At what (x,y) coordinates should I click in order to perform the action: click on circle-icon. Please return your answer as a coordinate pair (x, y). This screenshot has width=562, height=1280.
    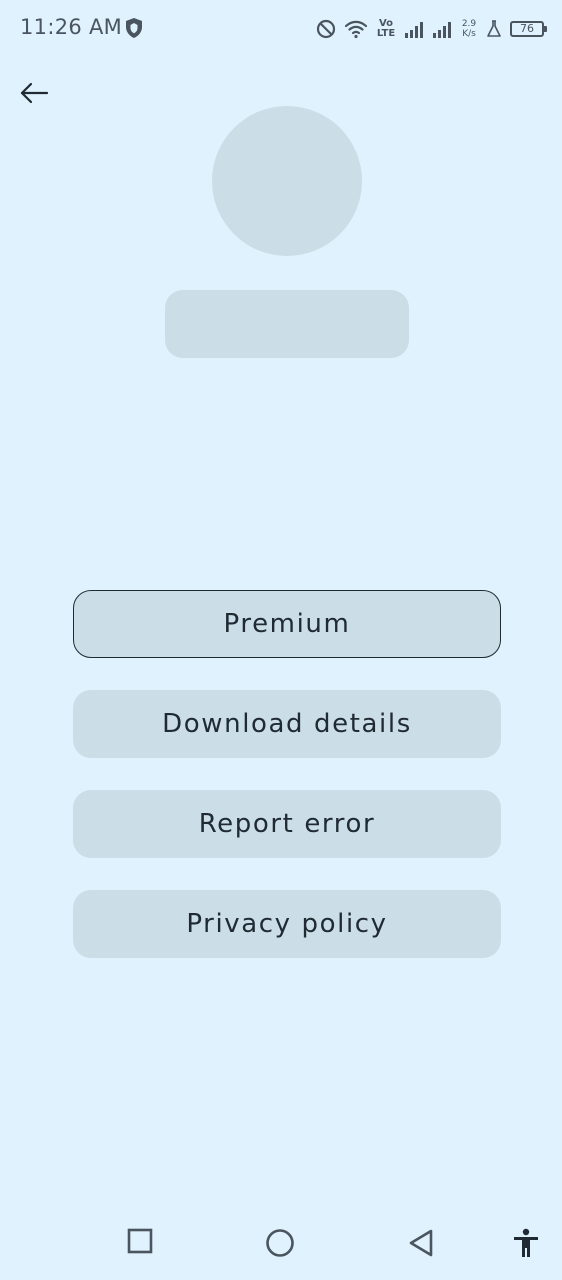
    Looking at the image, I should click on (280, 1243).